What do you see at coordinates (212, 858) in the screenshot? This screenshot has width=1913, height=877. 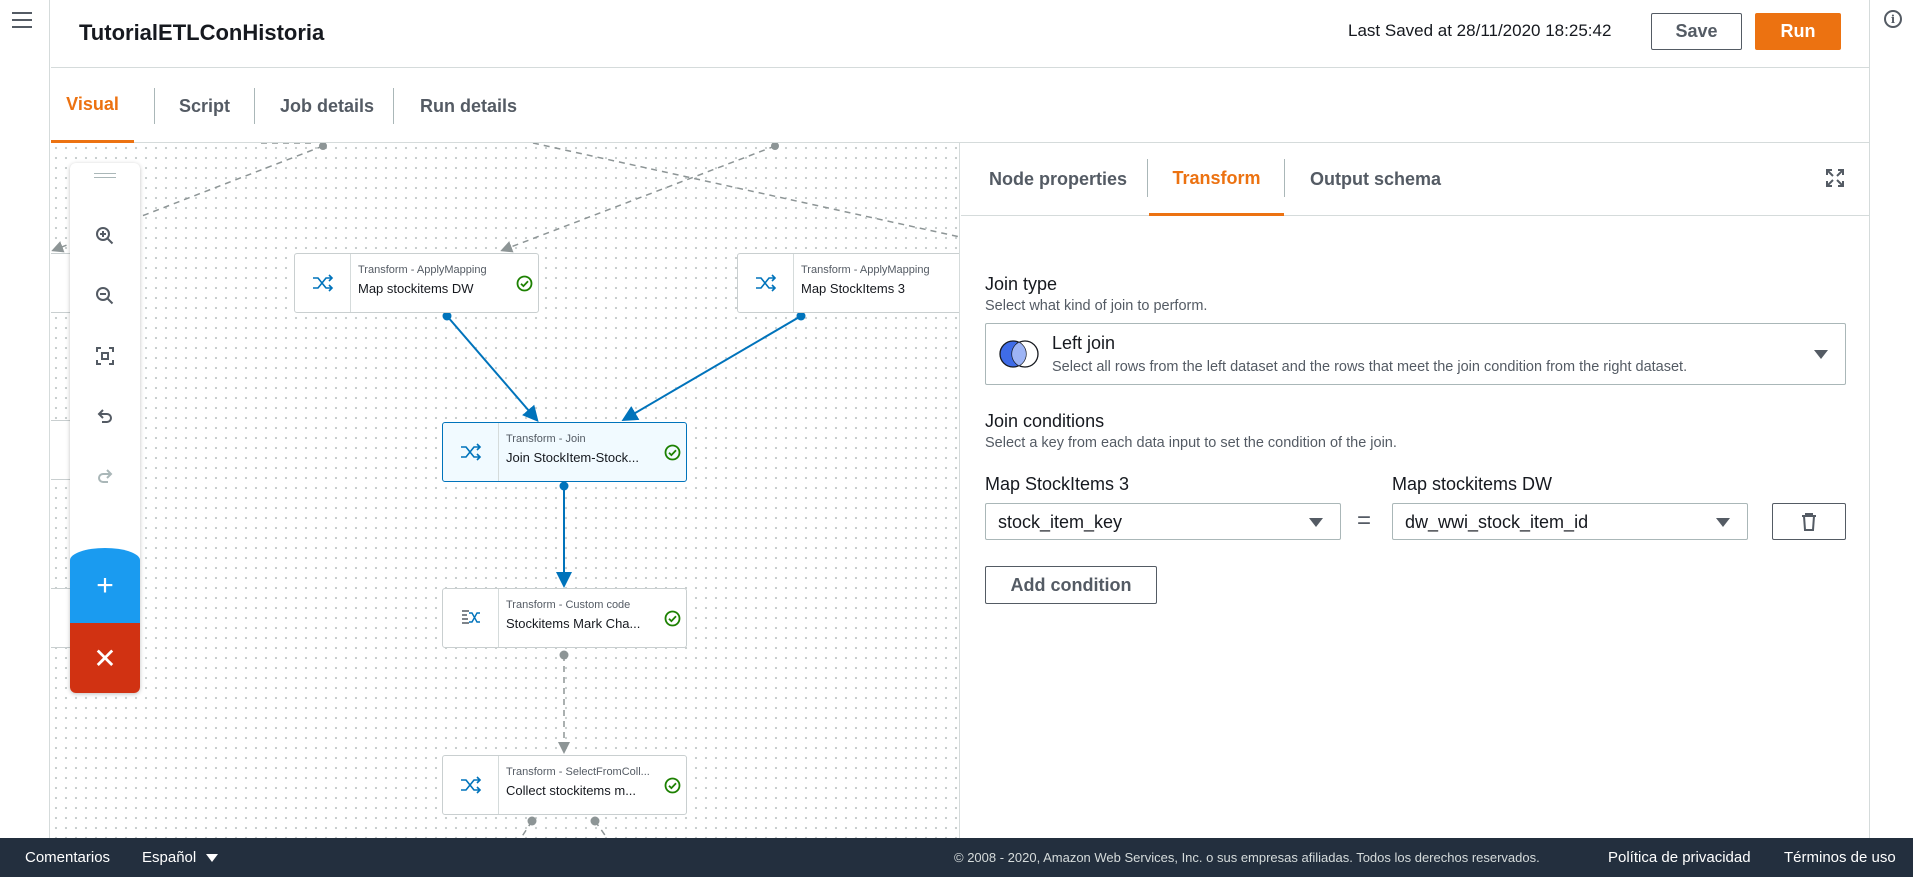 I see `caret-down-icon` at bounding box center [212, 858].